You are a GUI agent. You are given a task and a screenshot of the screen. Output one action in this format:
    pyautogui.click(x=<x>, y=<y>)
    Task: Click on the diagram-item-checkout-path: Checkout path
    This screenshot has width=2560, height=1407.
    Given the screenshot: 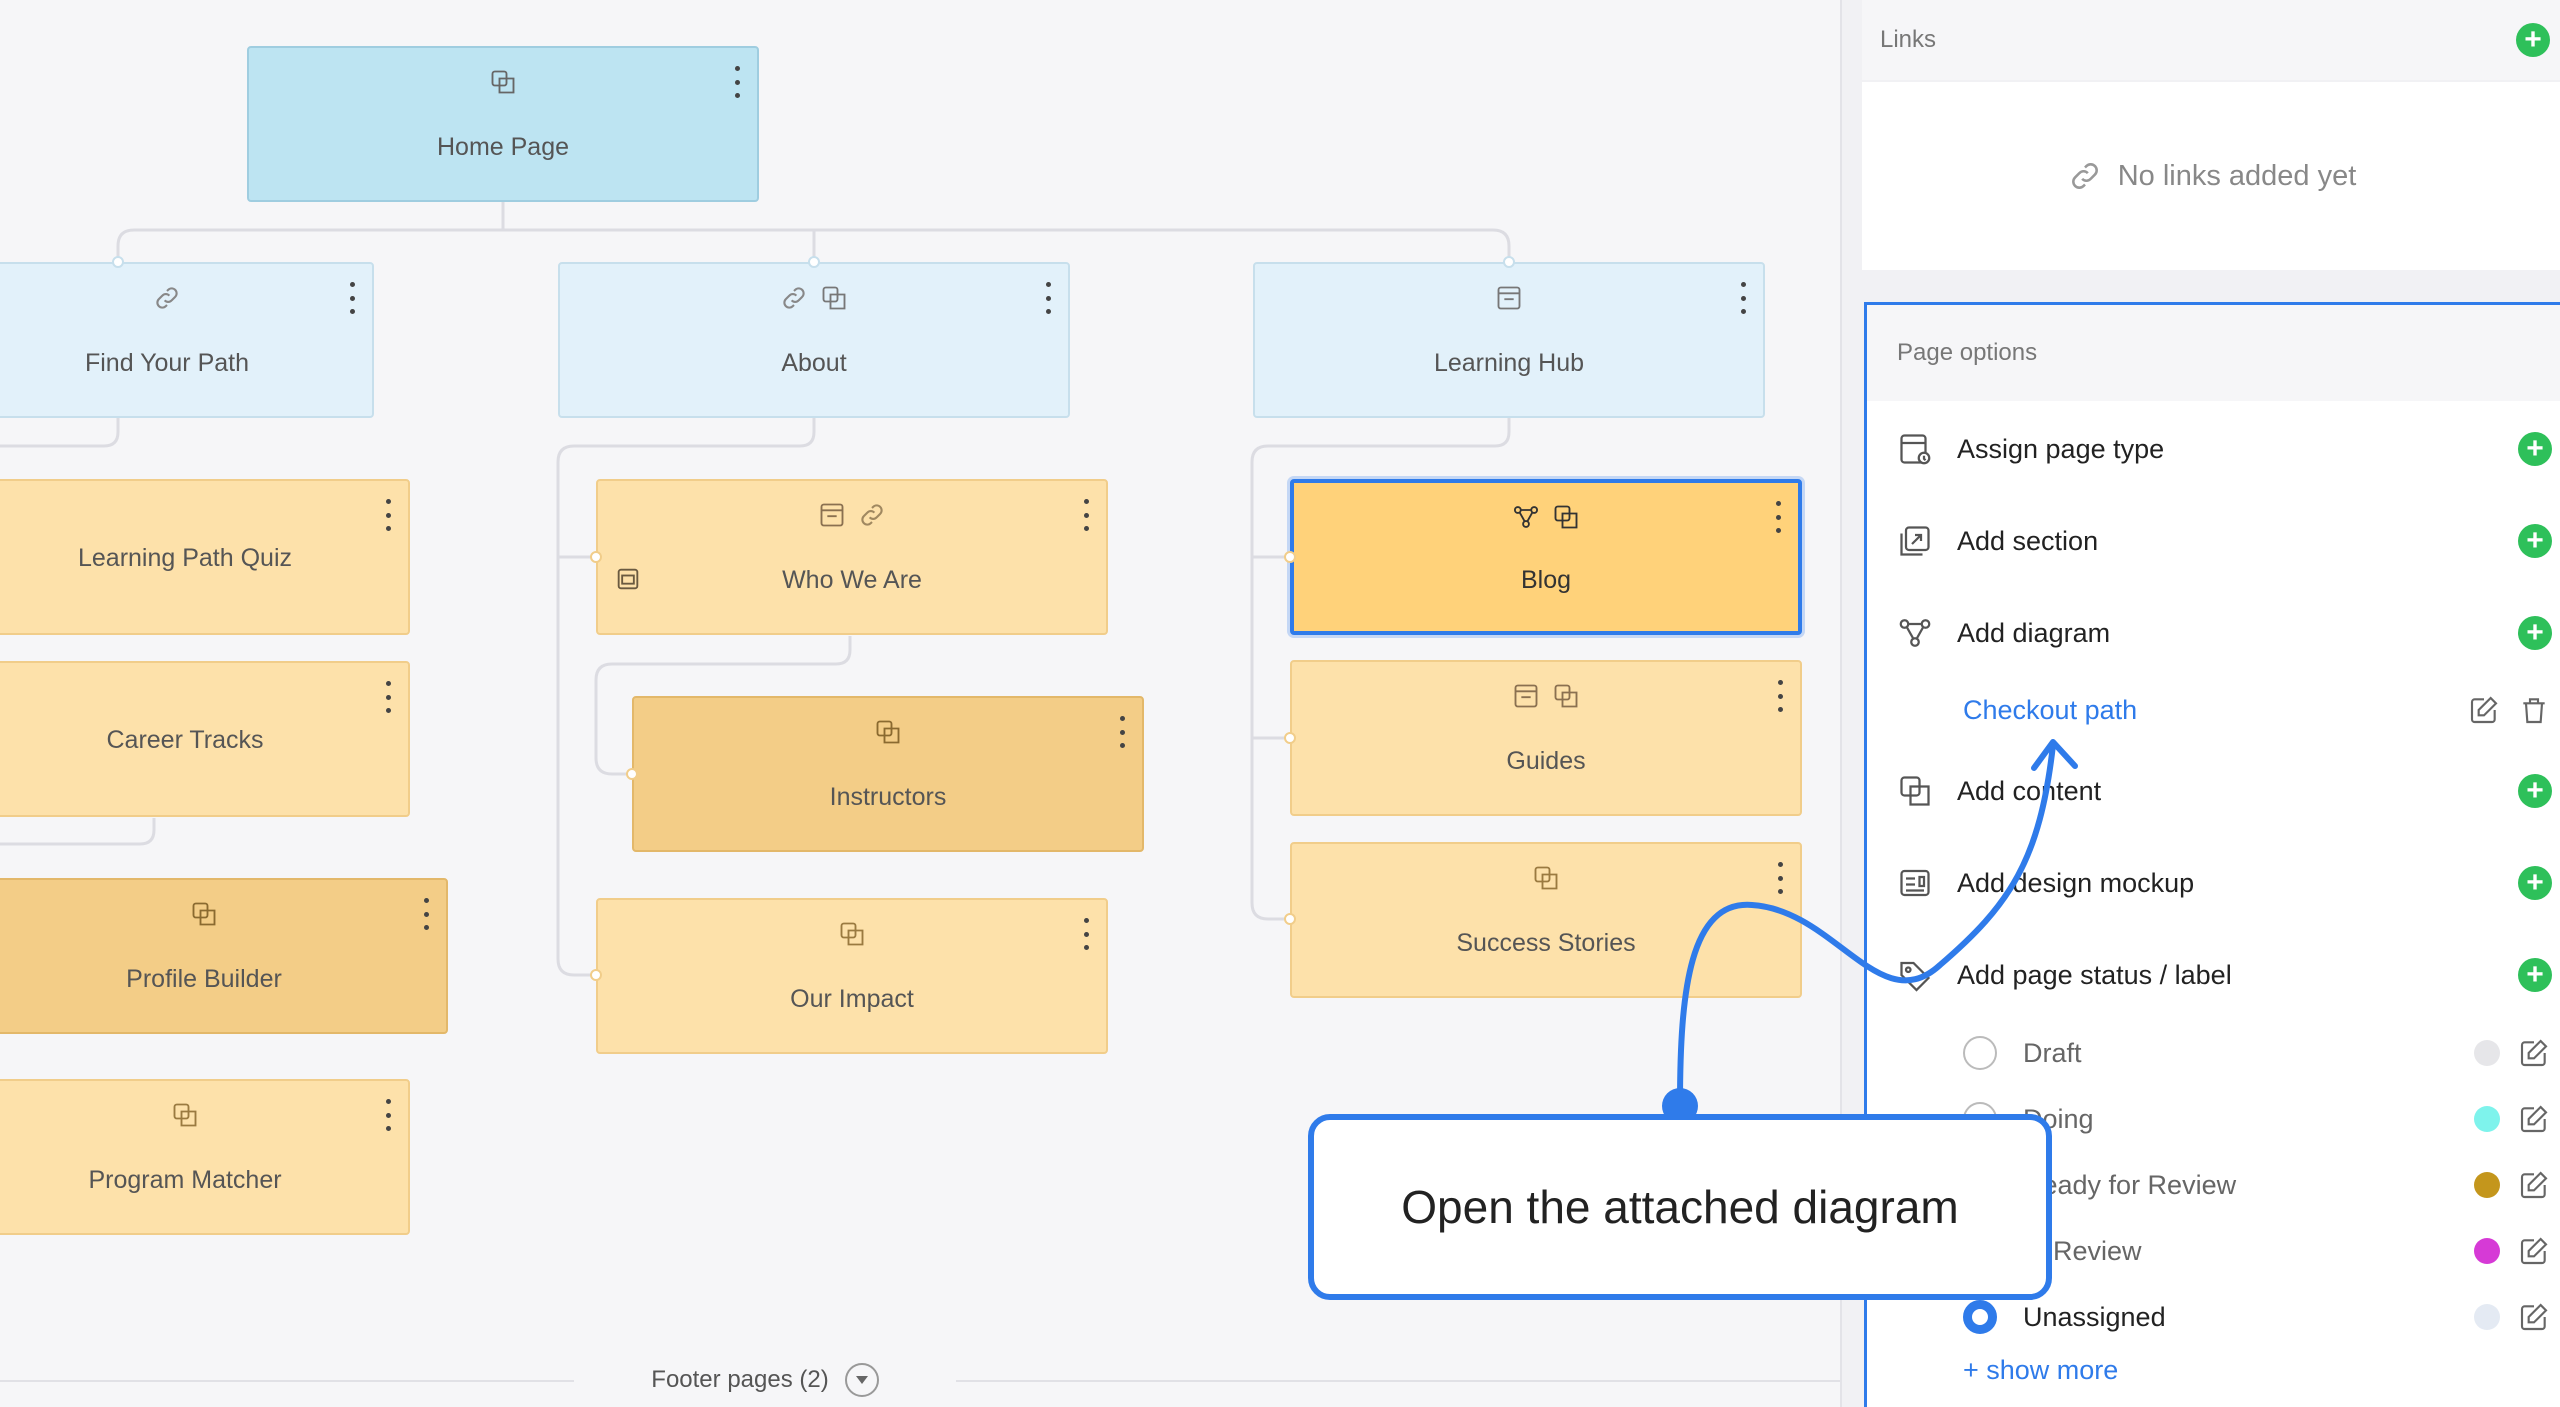 What is the action you would take?
    pyautogui.click(x=2213, y=710)
    